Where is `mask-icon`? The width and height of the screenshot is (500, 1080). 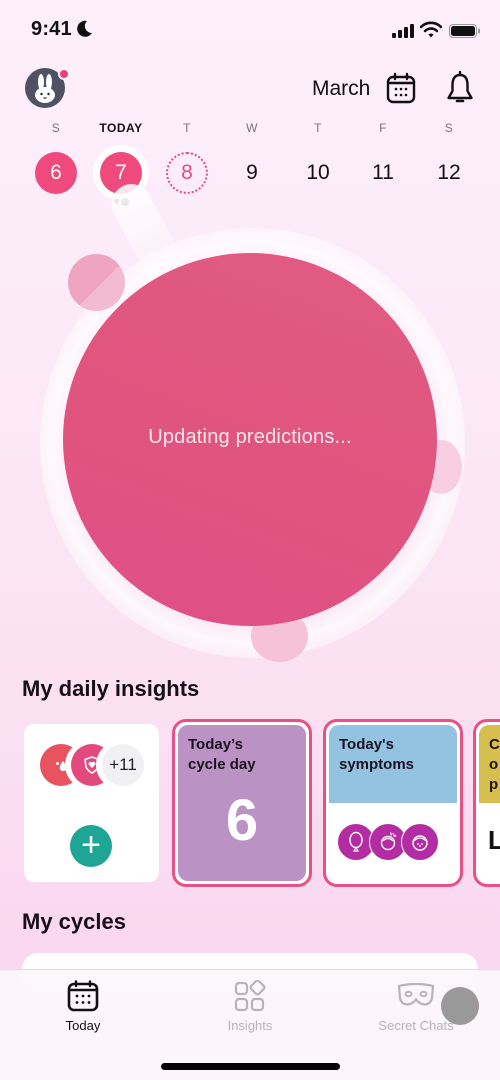
mask-icon is located at coordinates (416, 994).